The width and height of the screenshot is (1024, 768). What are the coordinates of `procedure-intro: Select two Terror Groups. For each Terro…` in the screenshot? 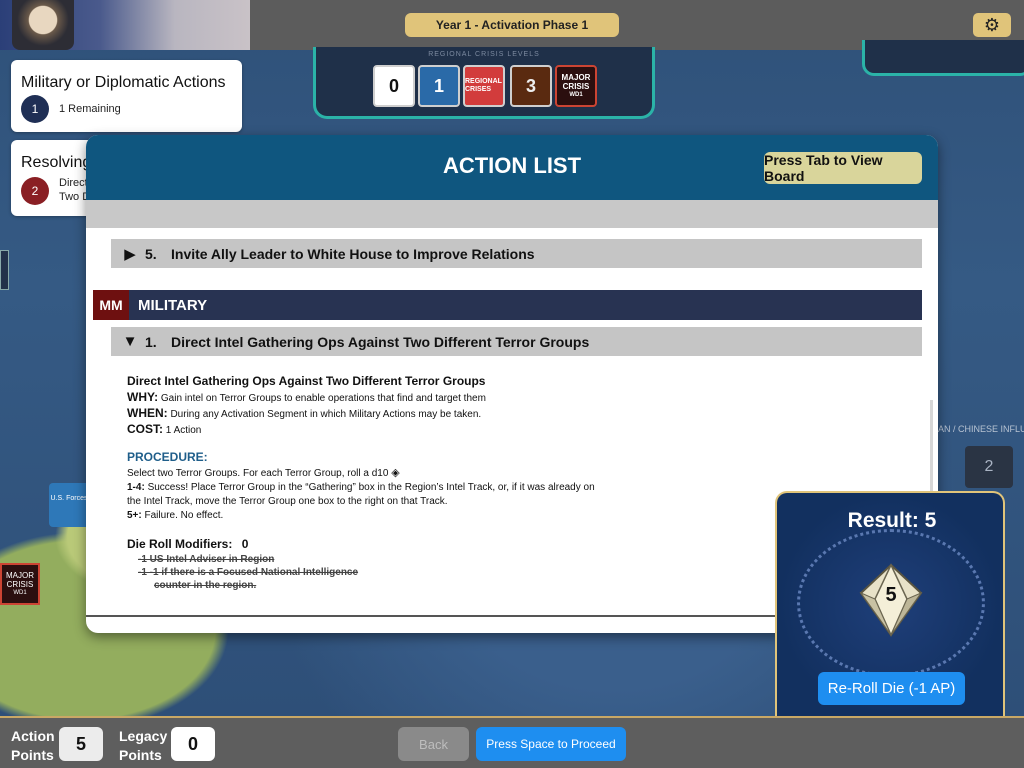 It's located at (362, 473).